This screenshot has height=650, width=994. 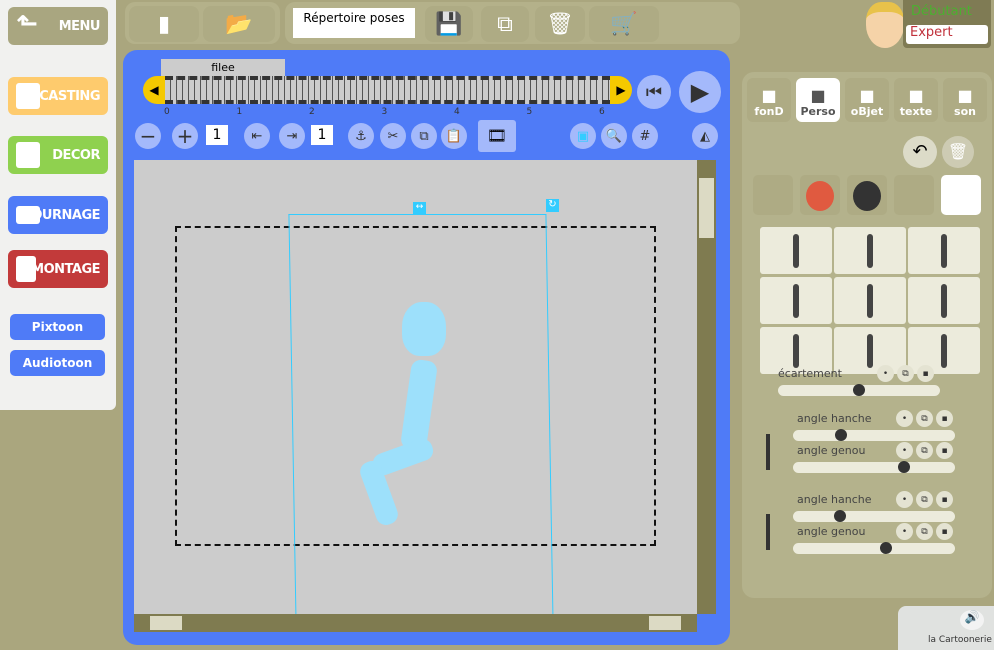 What do you see at coordinates (354, 23) in the screenshot?
I see `poses-directory-field: Répertoire poses` at bounding box center [354, 23].